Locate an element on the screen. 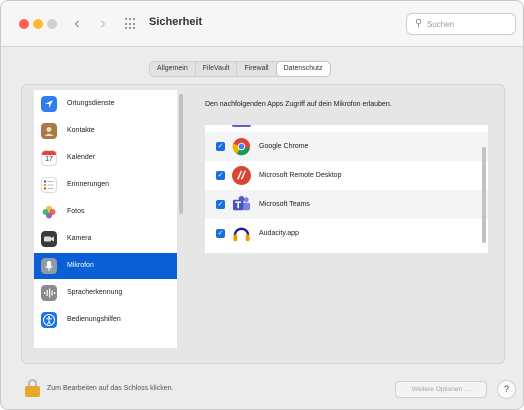  help-button: ? is located at coordinates (506, 389).